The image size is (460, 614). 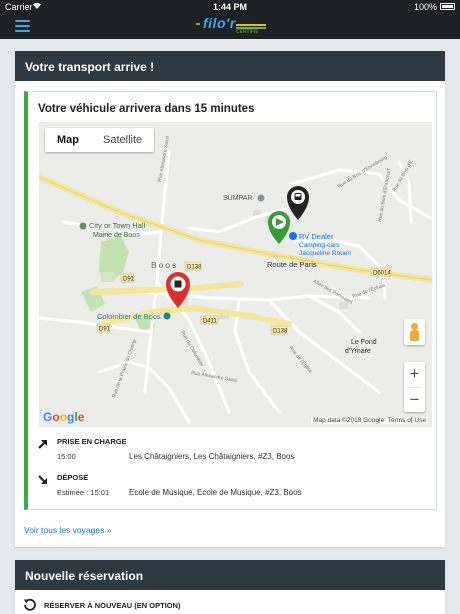 What do you see at coordinates (325, 253) in the screenshot?
I see `map-label-jacqueline: Jacqueline Rouen` at bounding box center [325, 253].